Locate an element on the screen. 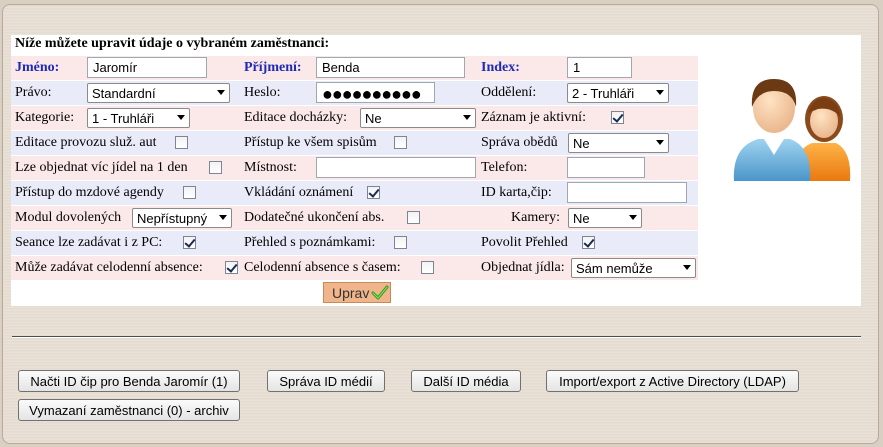 The height and width of the screenshot is (447, 883). cameras-select: Ne is located at coordinates (605, 218).